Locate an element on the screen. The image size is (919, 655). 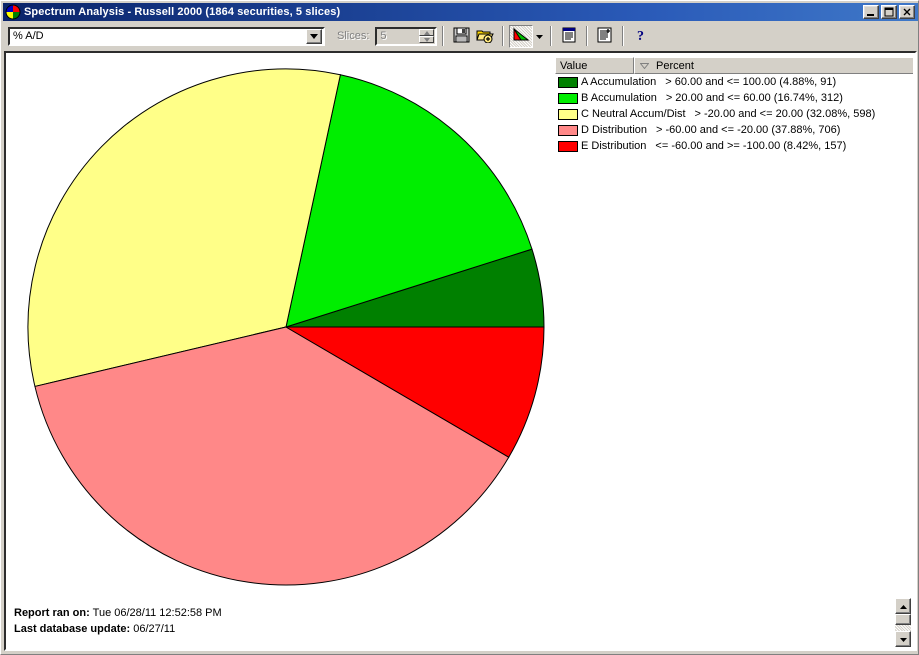
scroll-down-button is located at coordinates (903, 639).